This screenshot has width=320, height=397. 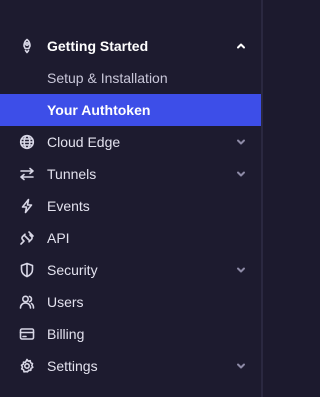 I want to click on arrows-swap-icon, so click(x=27, y=174).